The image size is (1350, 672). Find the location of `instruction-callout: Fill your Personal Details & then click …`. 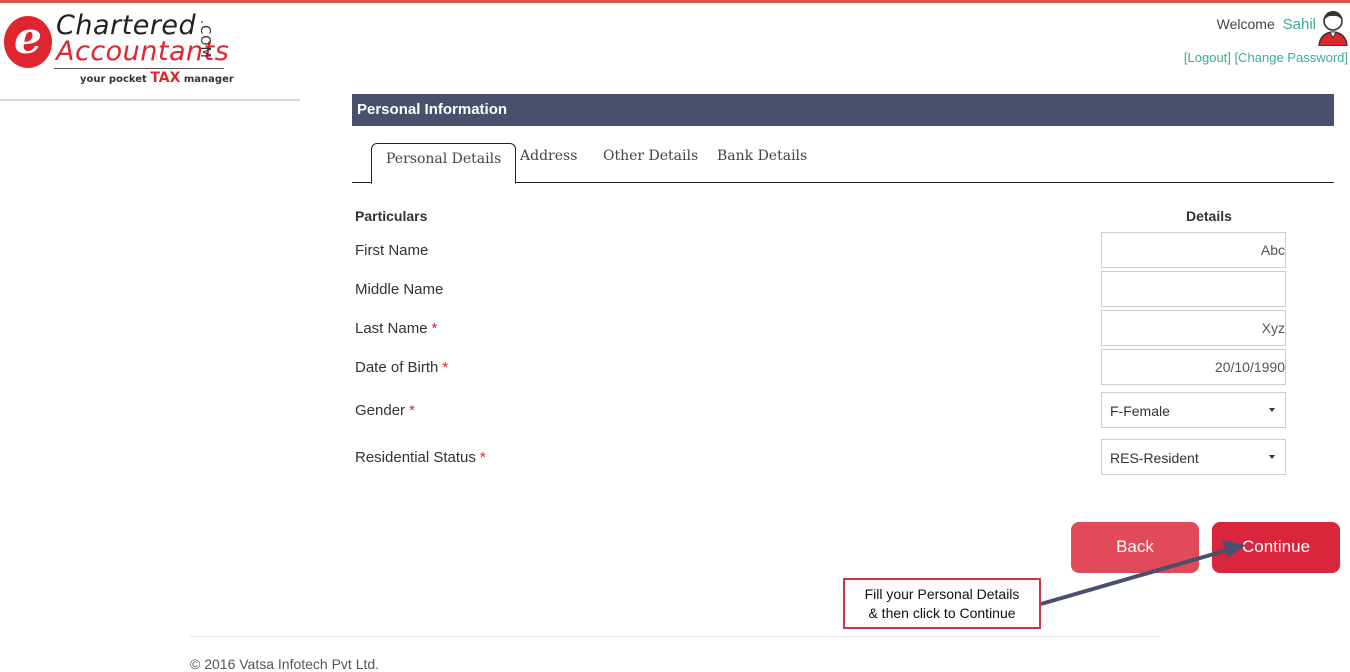

instruction-callout: Fill your Personal Details & then click … is located at coordinates (942, 603).